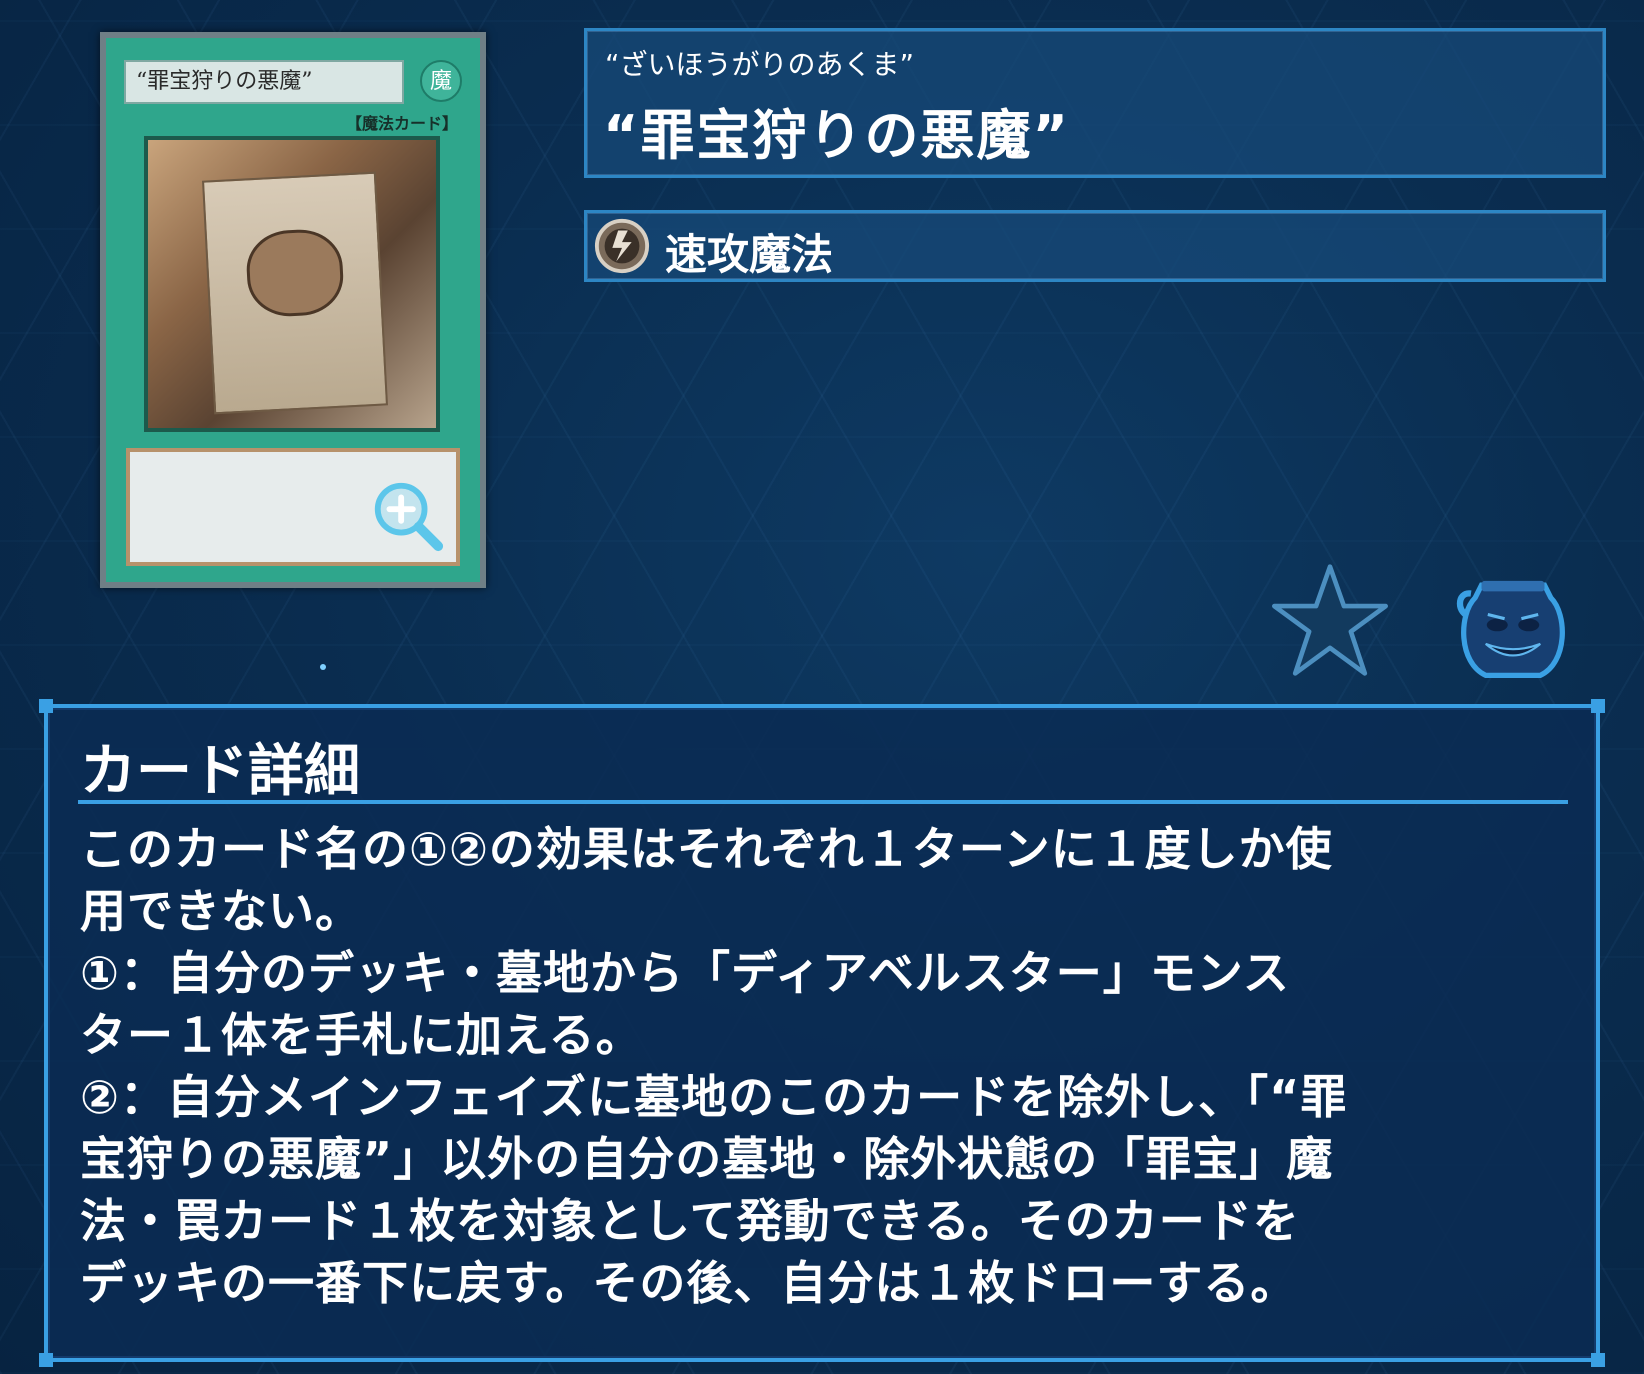  I want to click on sparkle-decoration, so click(323, 667).